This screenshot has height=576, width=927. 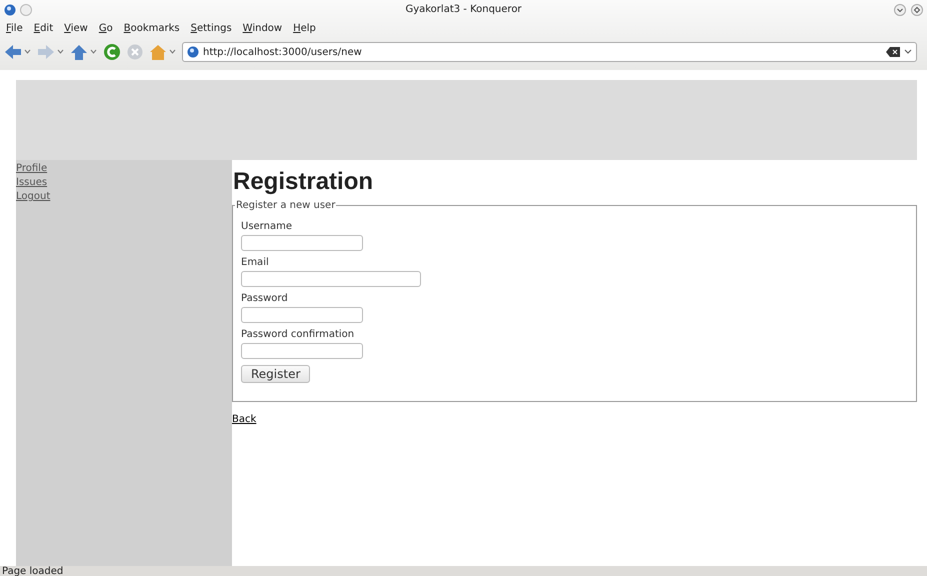 What do you see at coordinates (76, 28) in the screenshot?
I see `menu-item: View` at bounding box center [76, 28].